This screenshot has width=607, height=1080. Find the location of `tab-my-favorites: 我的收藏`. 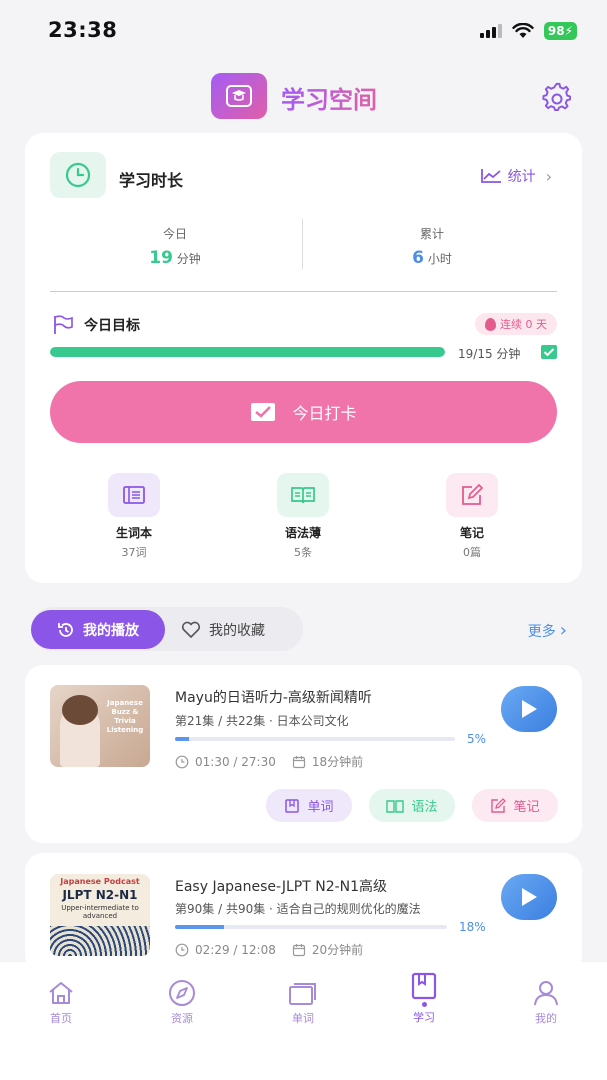

tab-my-favorites: 我的收藏 is located at coordinates (236, 629).